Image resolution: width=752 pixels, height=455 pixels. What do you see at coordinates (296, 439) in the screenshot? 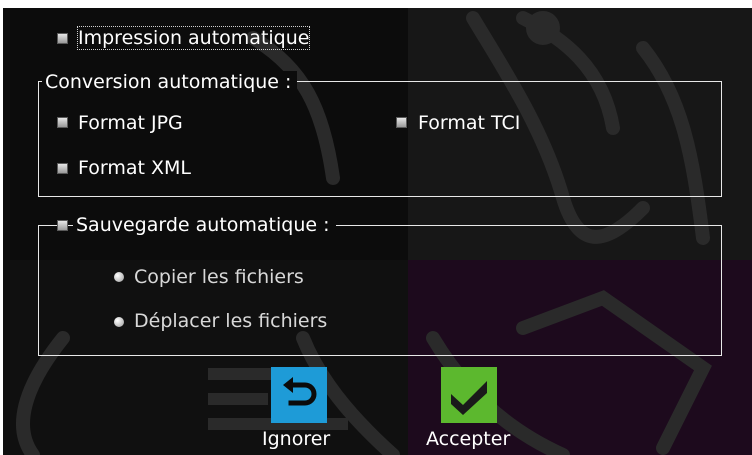
I see `ignore-label: Ignorer` at bounding box center [296, 439].